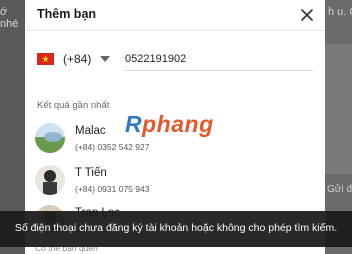  What do you see at coordinates (169, 124) in the screenshot?
I see `watermark-logo: Rphang` at bounding box center [169, 124].